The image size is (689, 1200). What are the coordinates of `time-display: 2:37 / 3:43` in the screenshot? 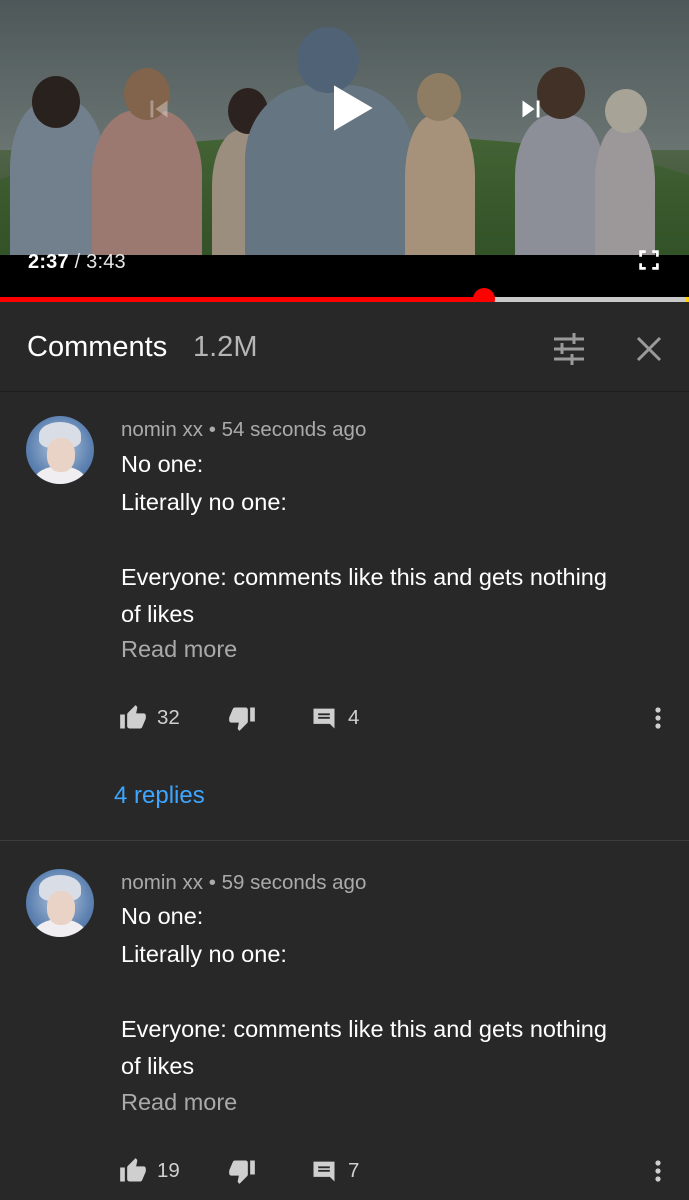 It's located at (77, 262).